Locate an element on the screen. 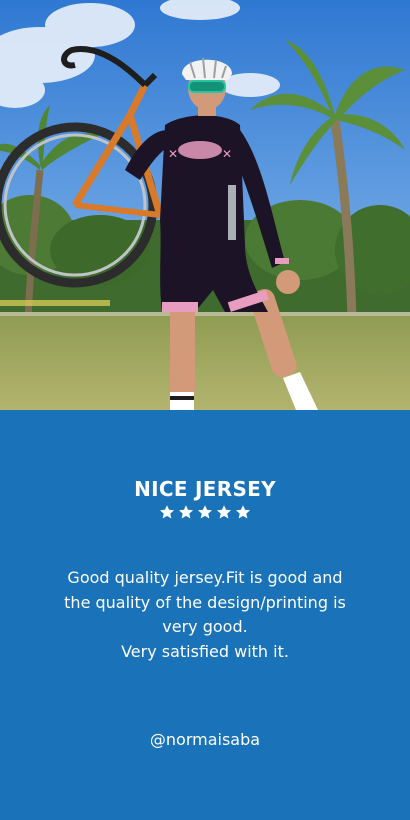 The image size is (410, 820). review-text-line: Good quality jersey.Fit is good and is located at coordinates (205, 577).